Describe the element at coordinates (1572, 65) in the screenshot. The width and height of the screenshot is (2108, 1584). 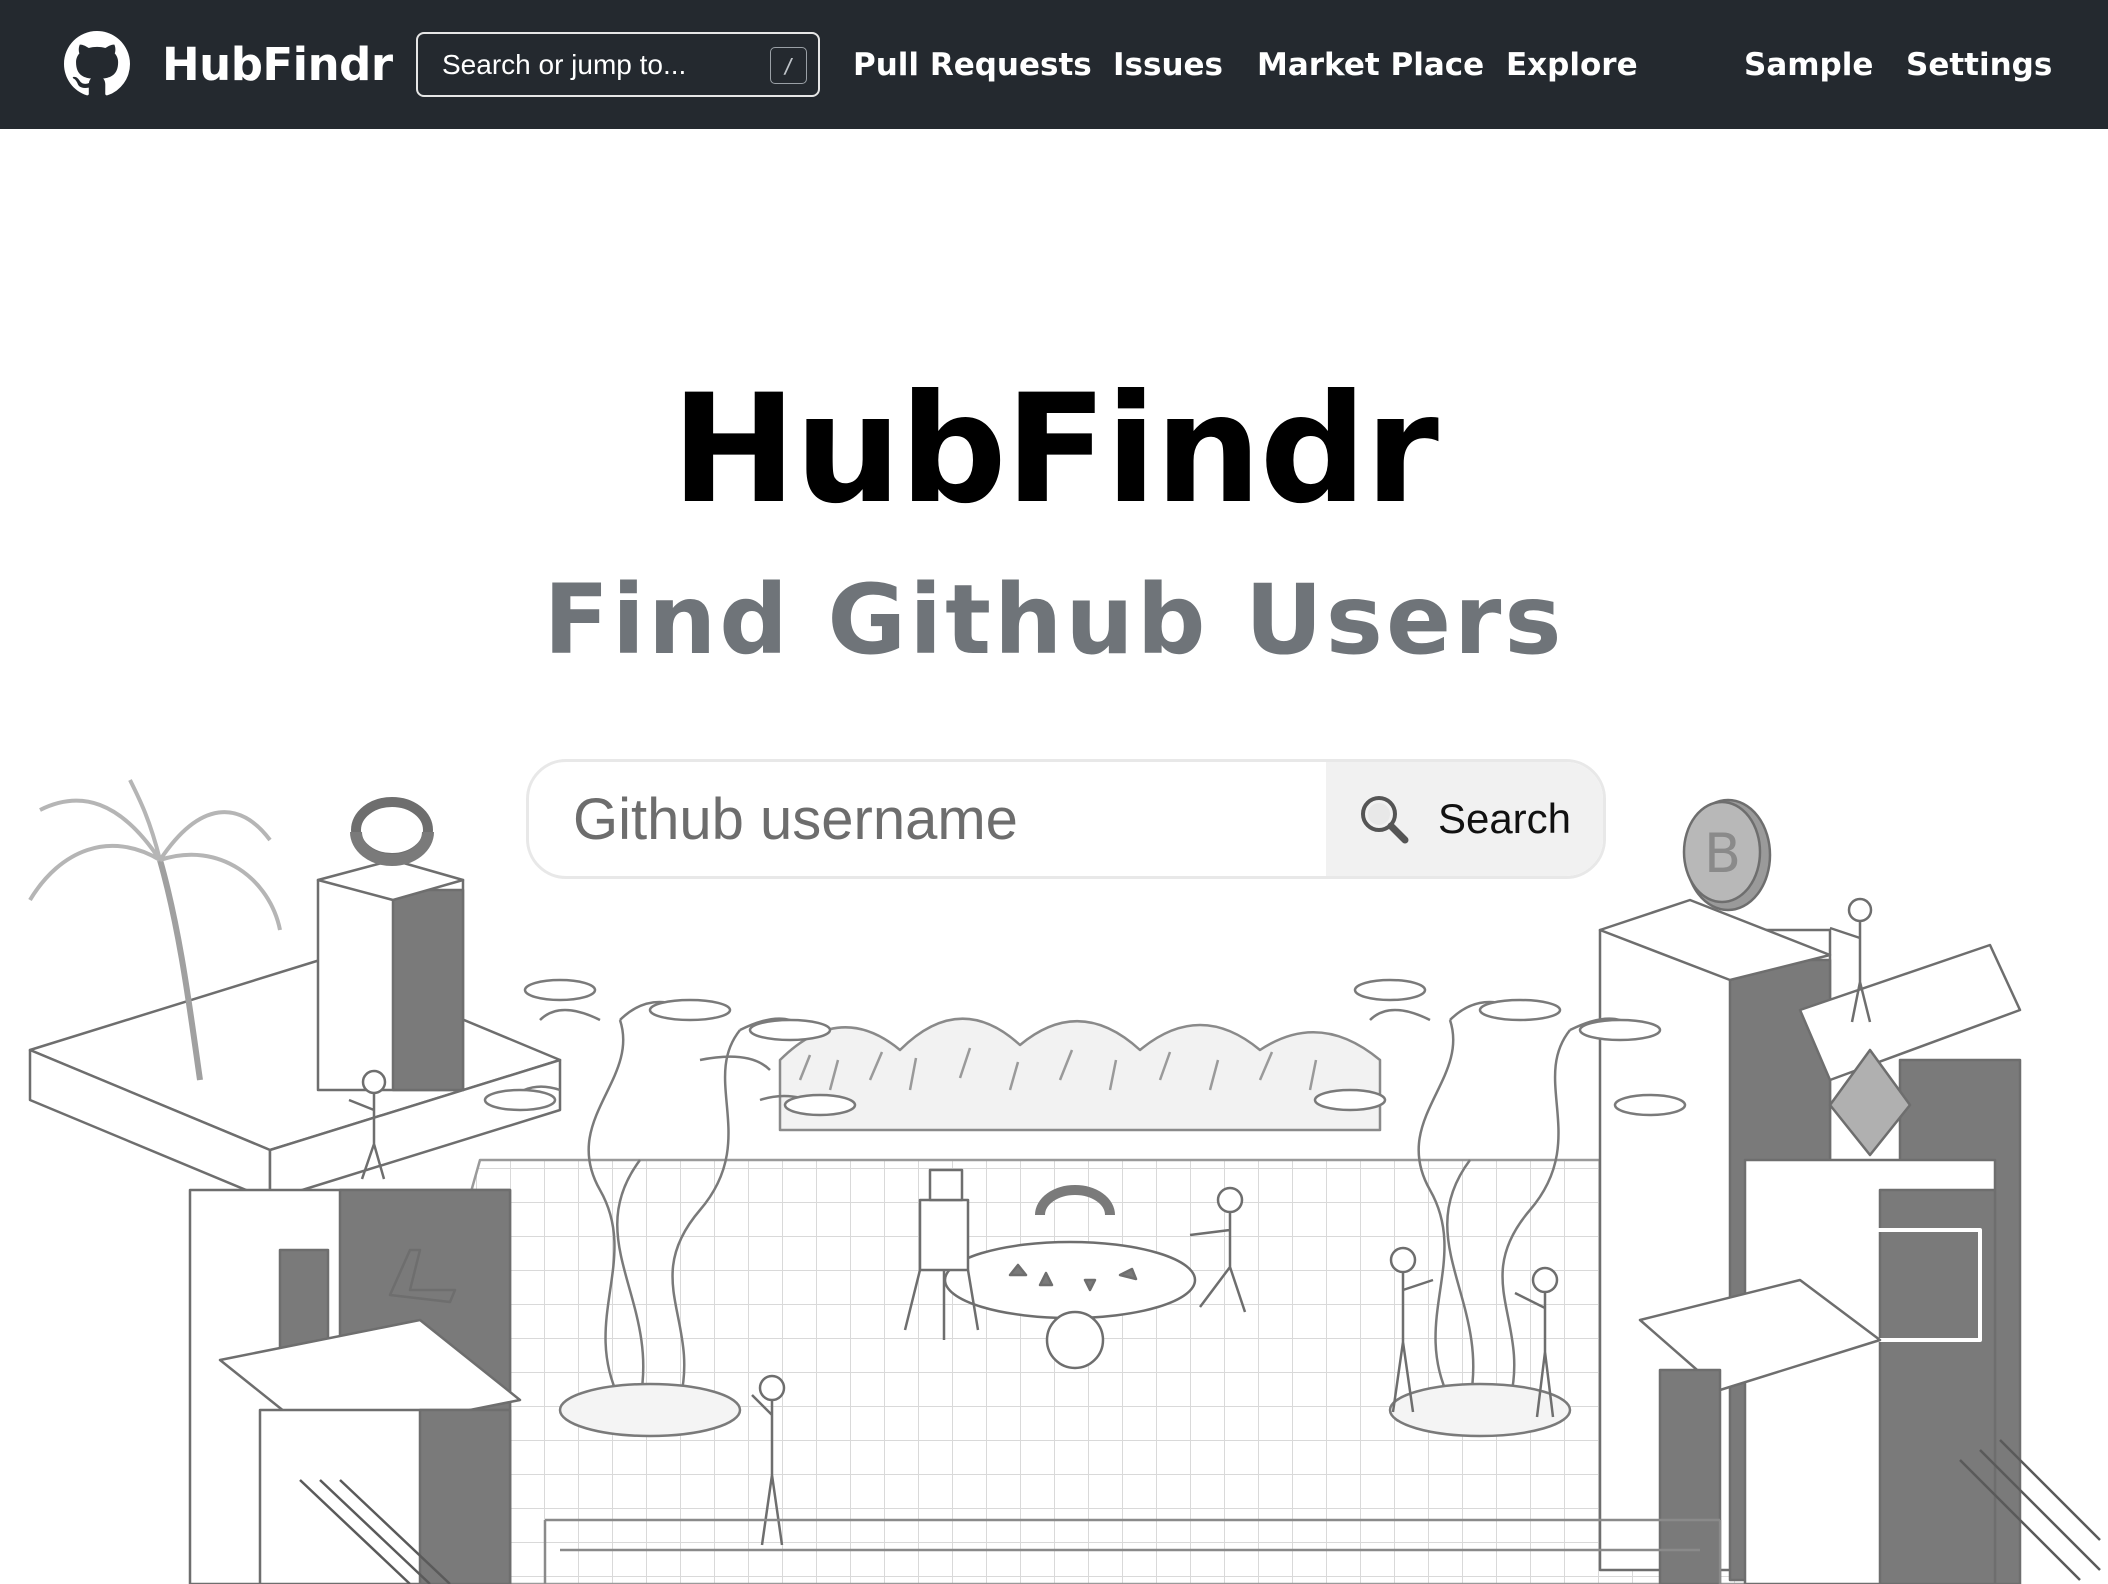
I see `nav-link-explore: Explore` at that location.